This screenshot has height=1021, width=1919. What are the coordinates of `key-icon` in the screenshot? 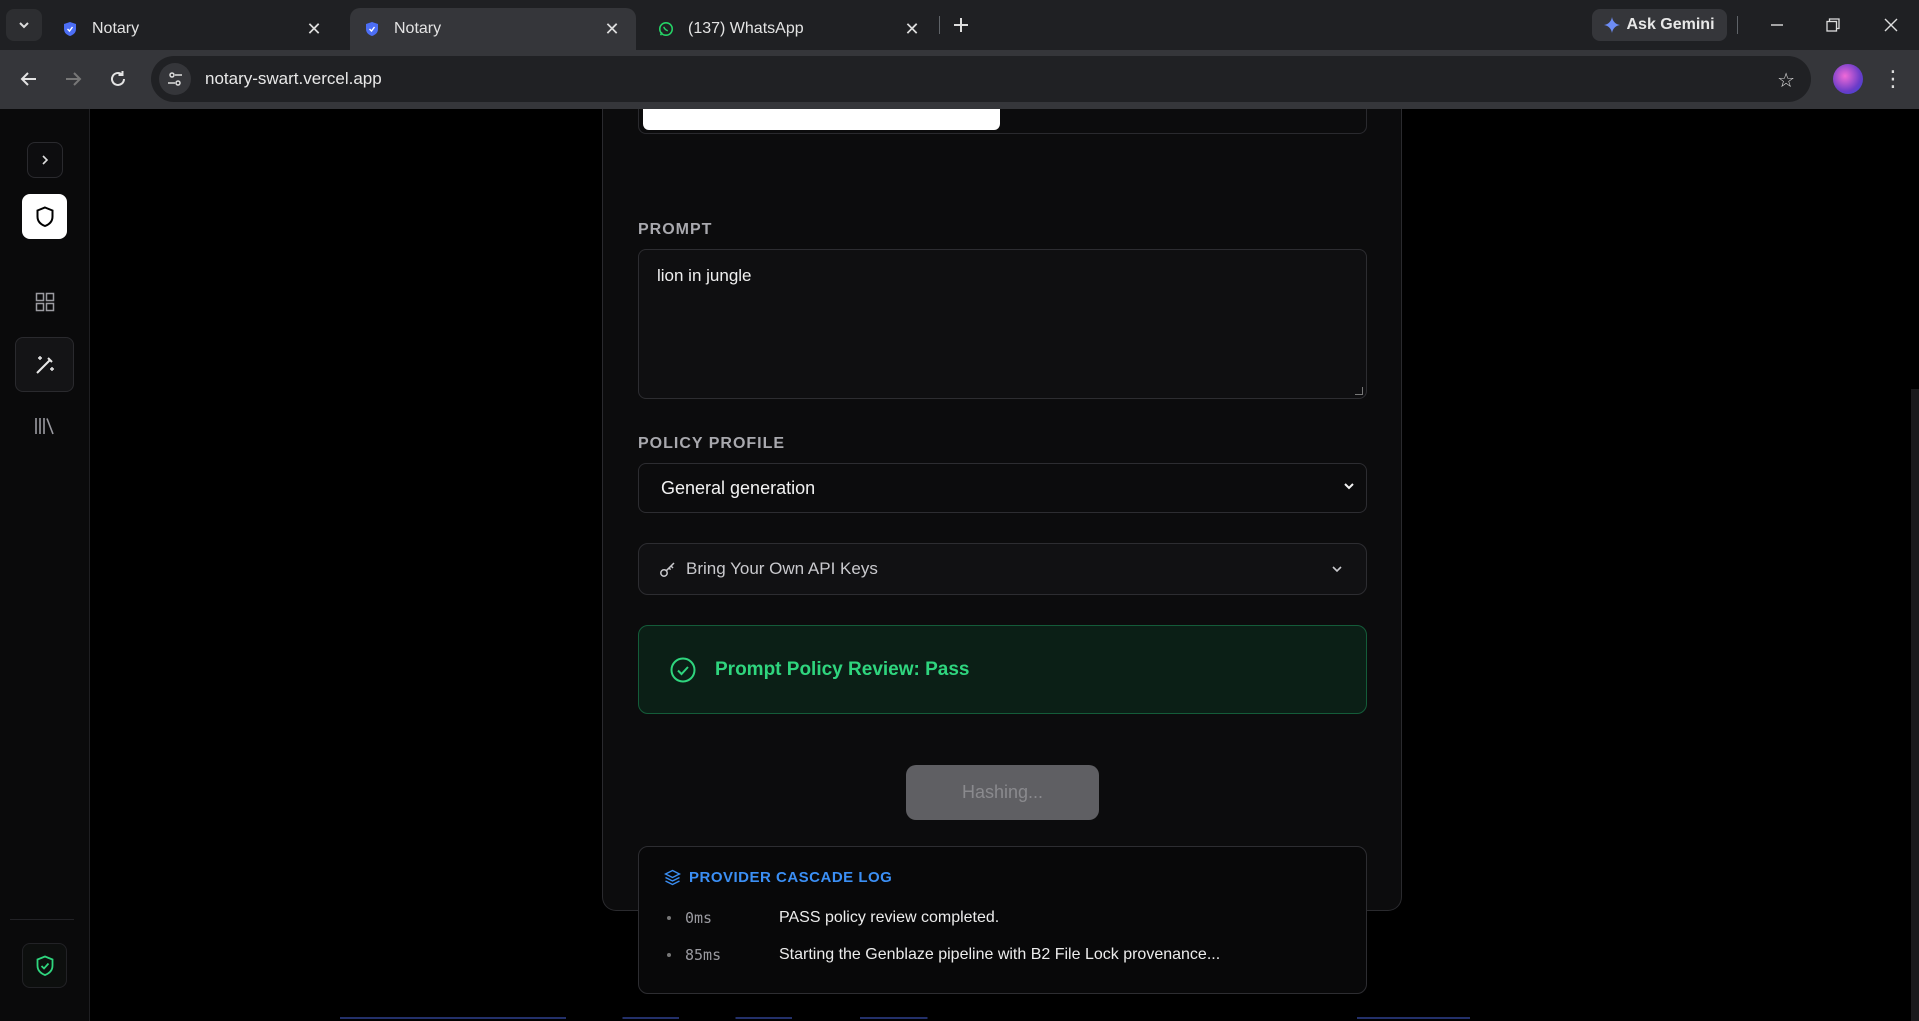 It's located at (667, 569).